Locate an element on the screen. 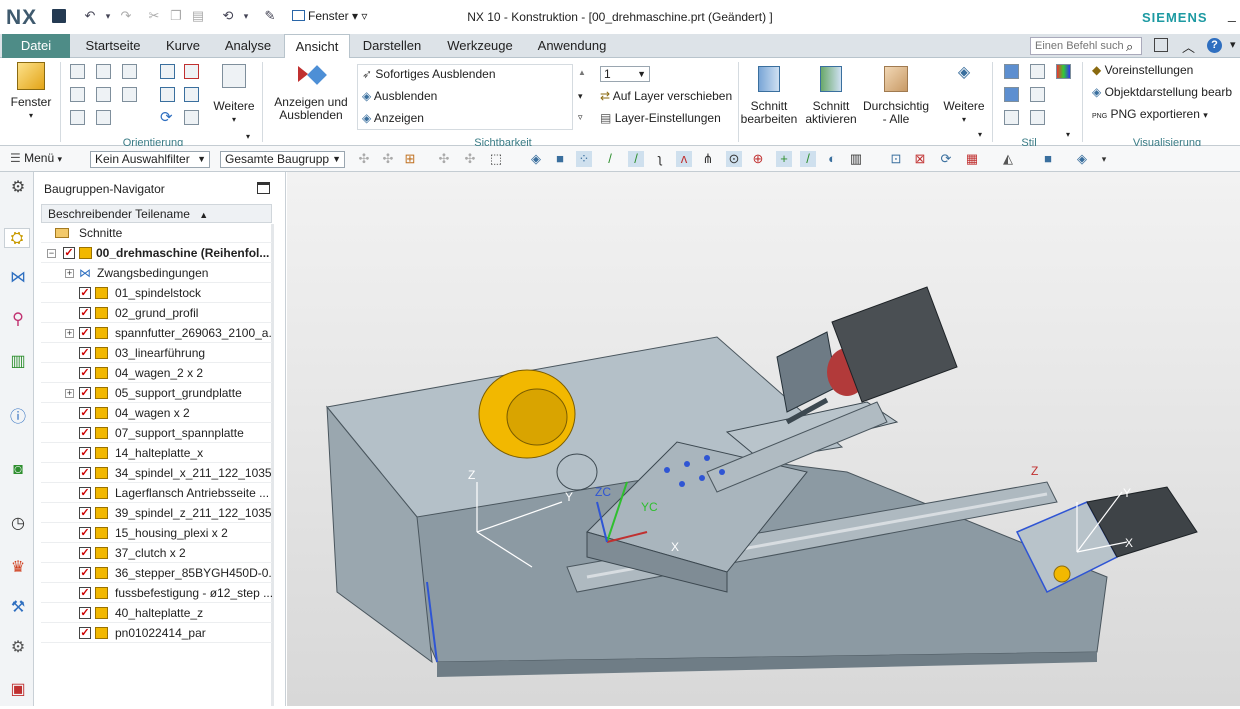 This screenshot has width=1240, height=709. tree-node-component: ✓ 03_linearführung is located at coordinates (156, 353).